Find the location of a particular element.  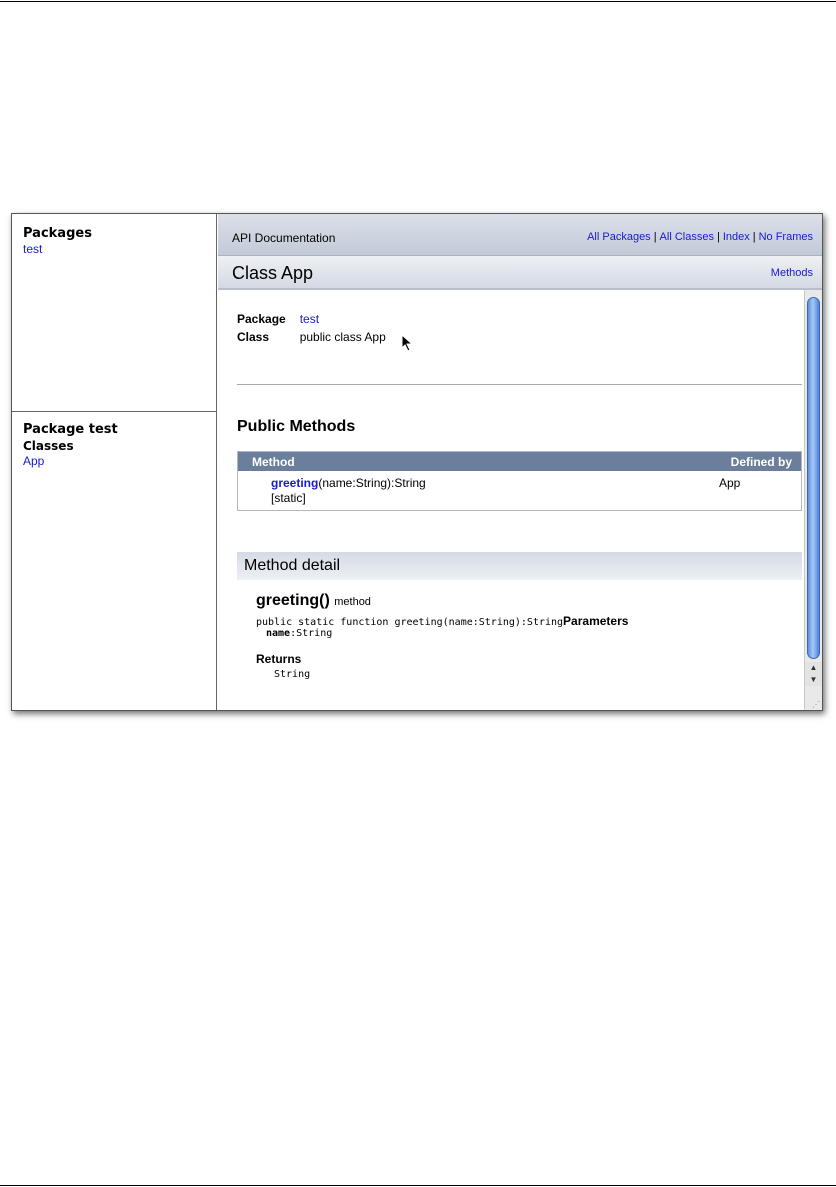

package-link-test: test is located at coordinates (114, 249).